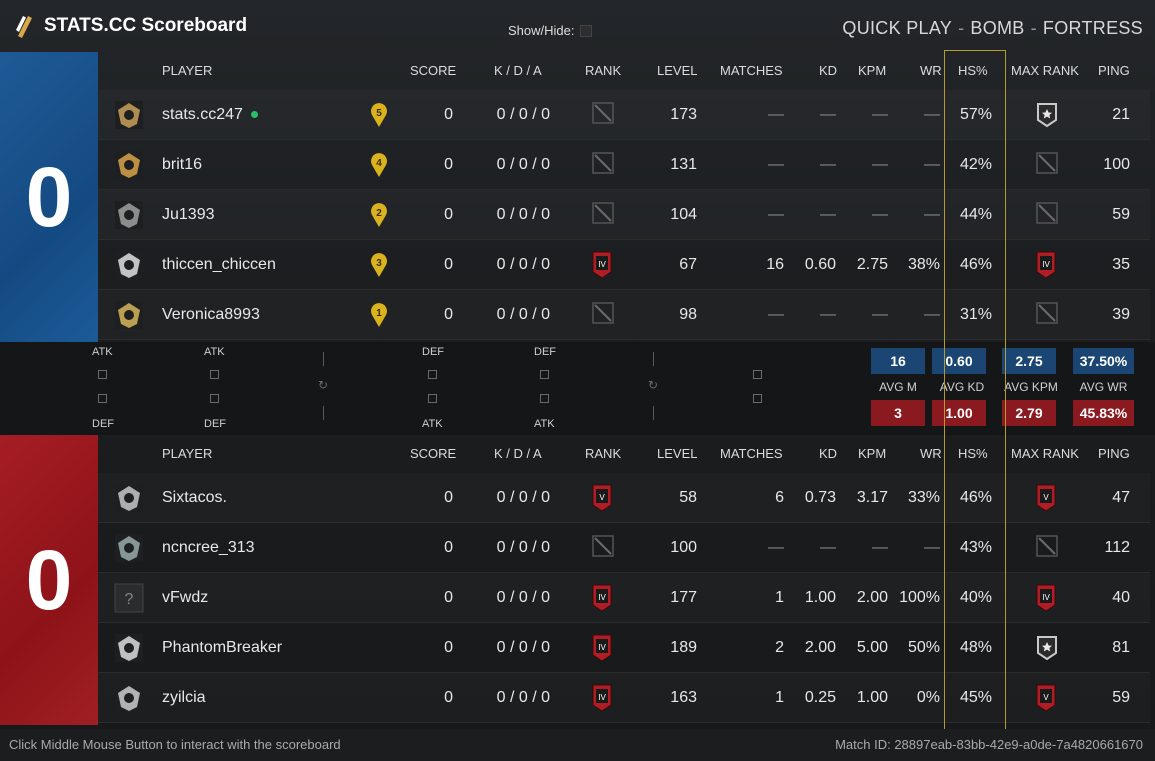 This screenshot has height=761, width=1155. I want to click on player-hs: 40%, so click(975, 597).